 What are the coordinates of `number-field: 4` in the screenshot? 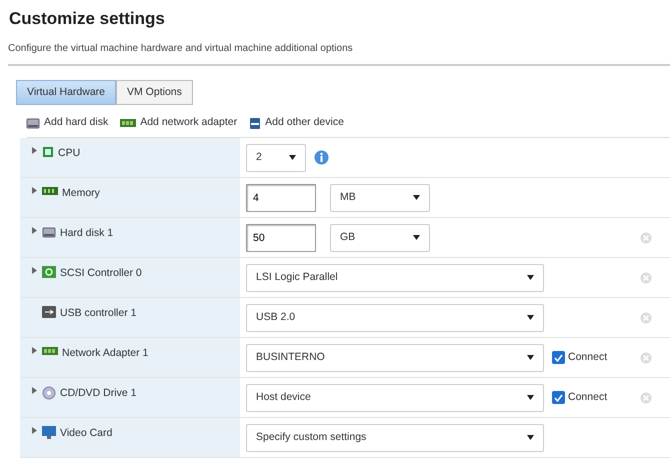 It's located at (281, 198).